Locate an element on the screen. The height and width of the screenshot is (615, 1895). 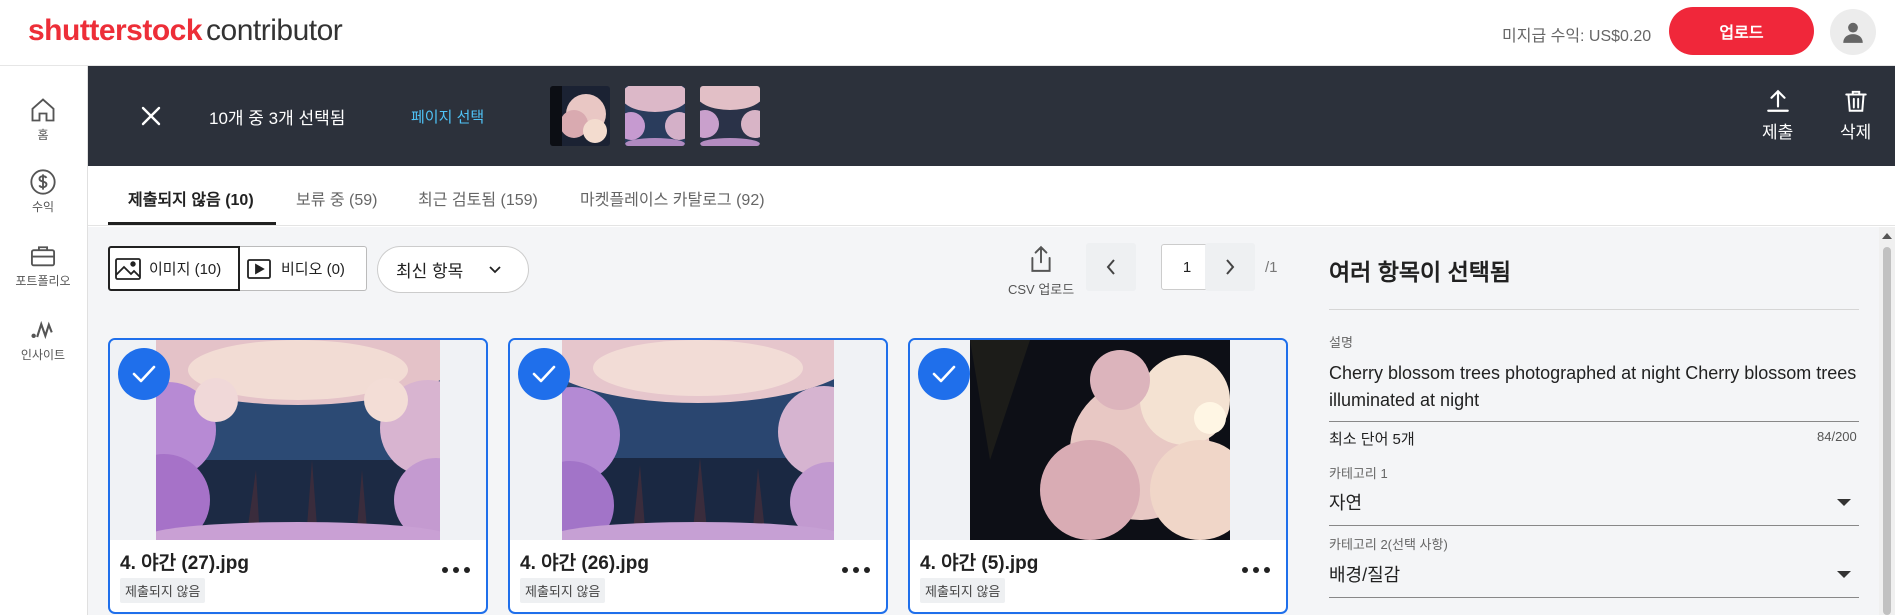
category2-underline is located at coordinates (1594, 597).